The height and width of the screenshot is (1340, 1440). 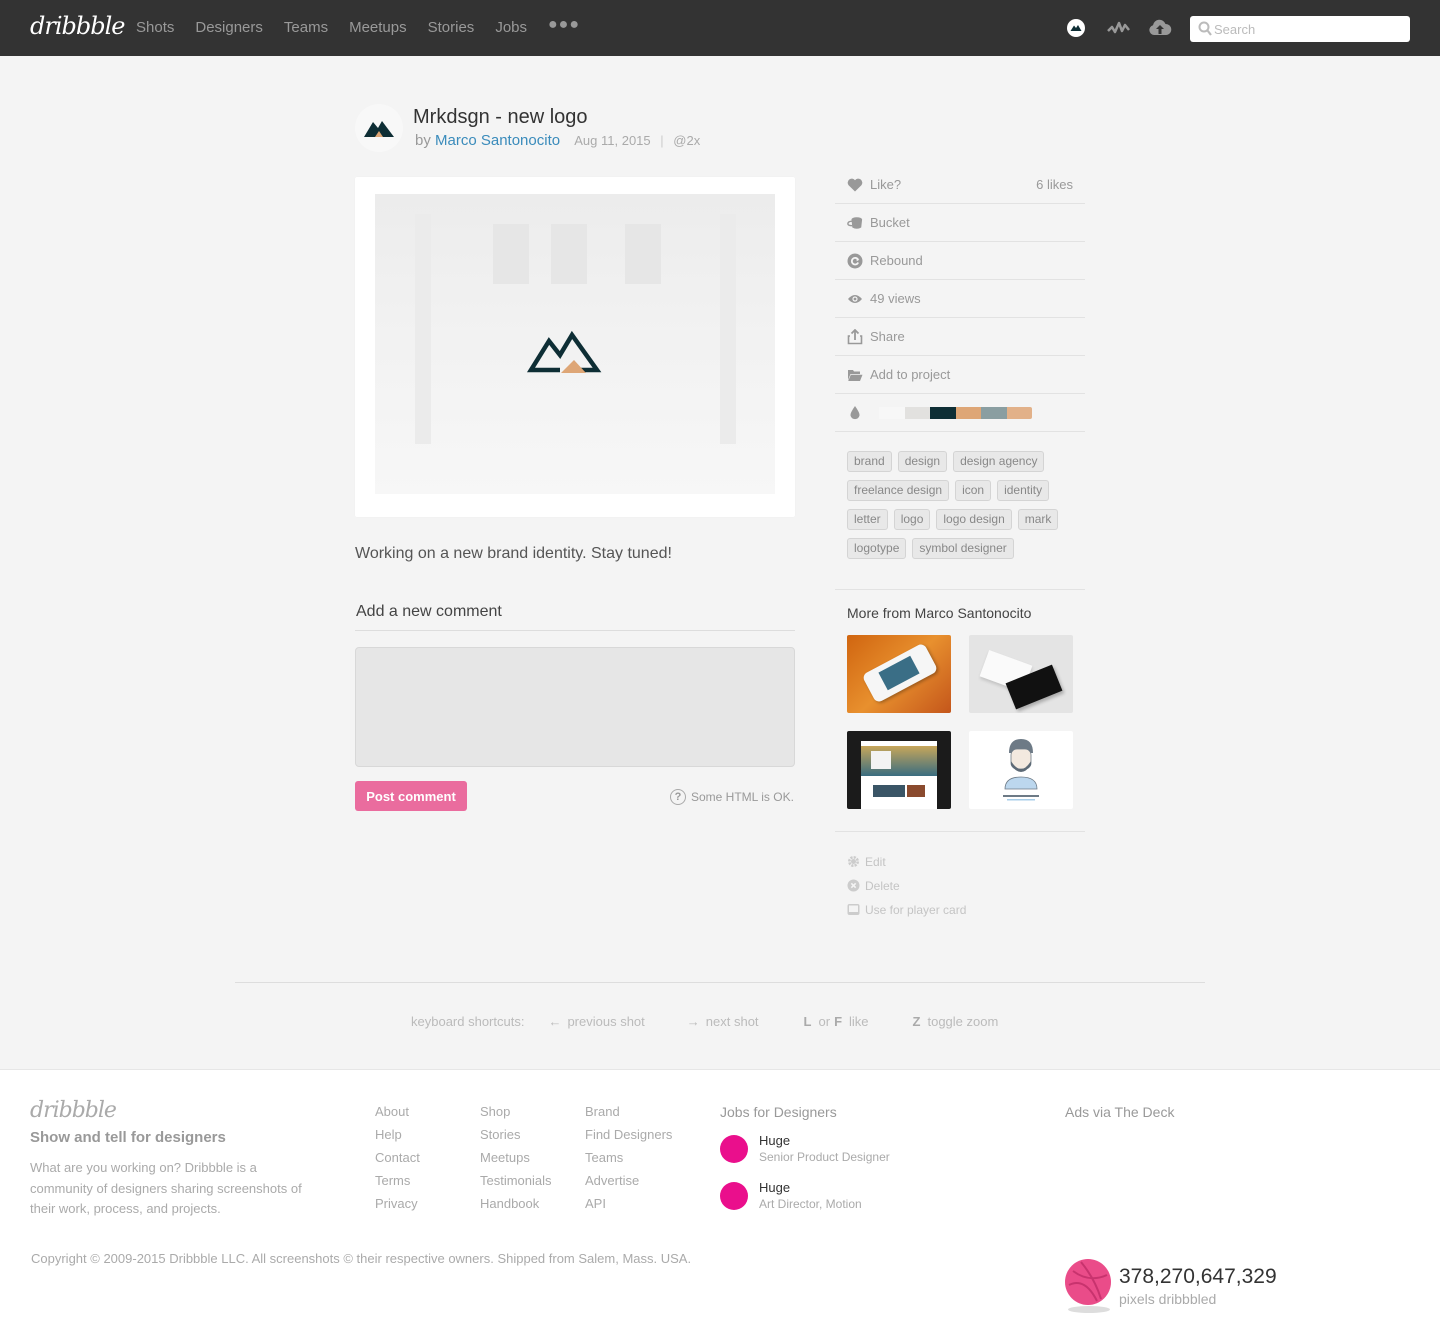 What do you see at coordinates (886, 184) in the screenshot?
I see `like-label: Like?` at bounding box center [886, 184].